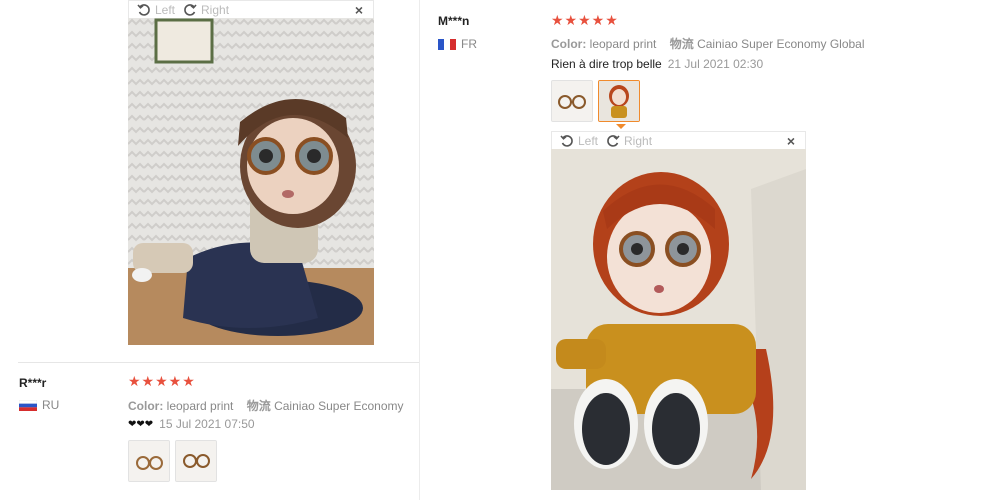  What do you see at coordinates (141, 424) in the screenshot?
I see `feedback-text: ❤❤❤` at bounding box center [141, 424].